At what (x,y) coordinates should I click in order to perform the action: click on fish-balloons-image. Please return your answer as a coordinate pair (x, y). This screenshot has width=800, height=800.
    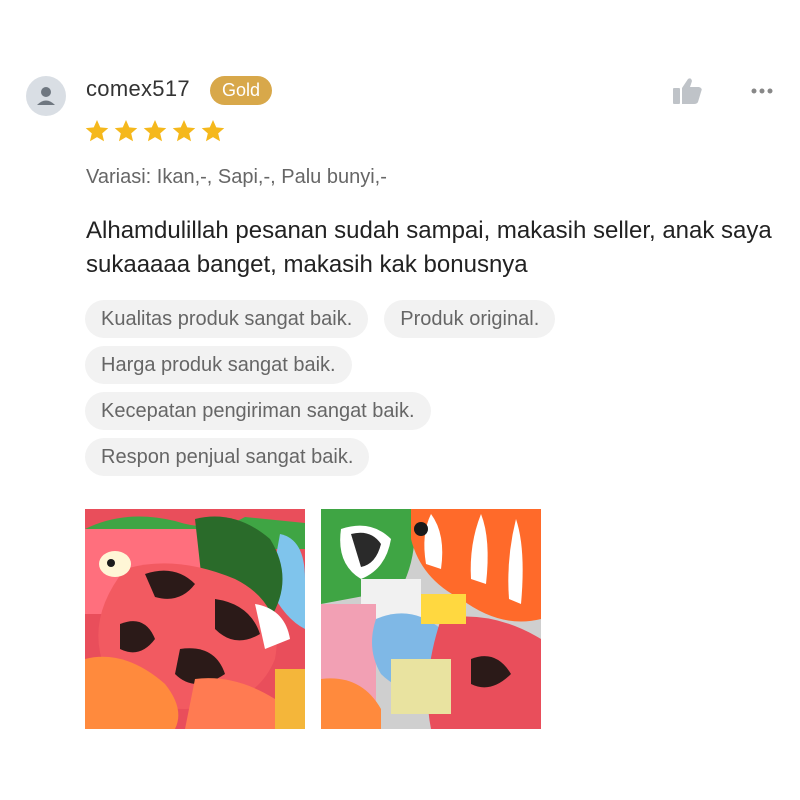
    Looking at the image, I should click on (431, 619).